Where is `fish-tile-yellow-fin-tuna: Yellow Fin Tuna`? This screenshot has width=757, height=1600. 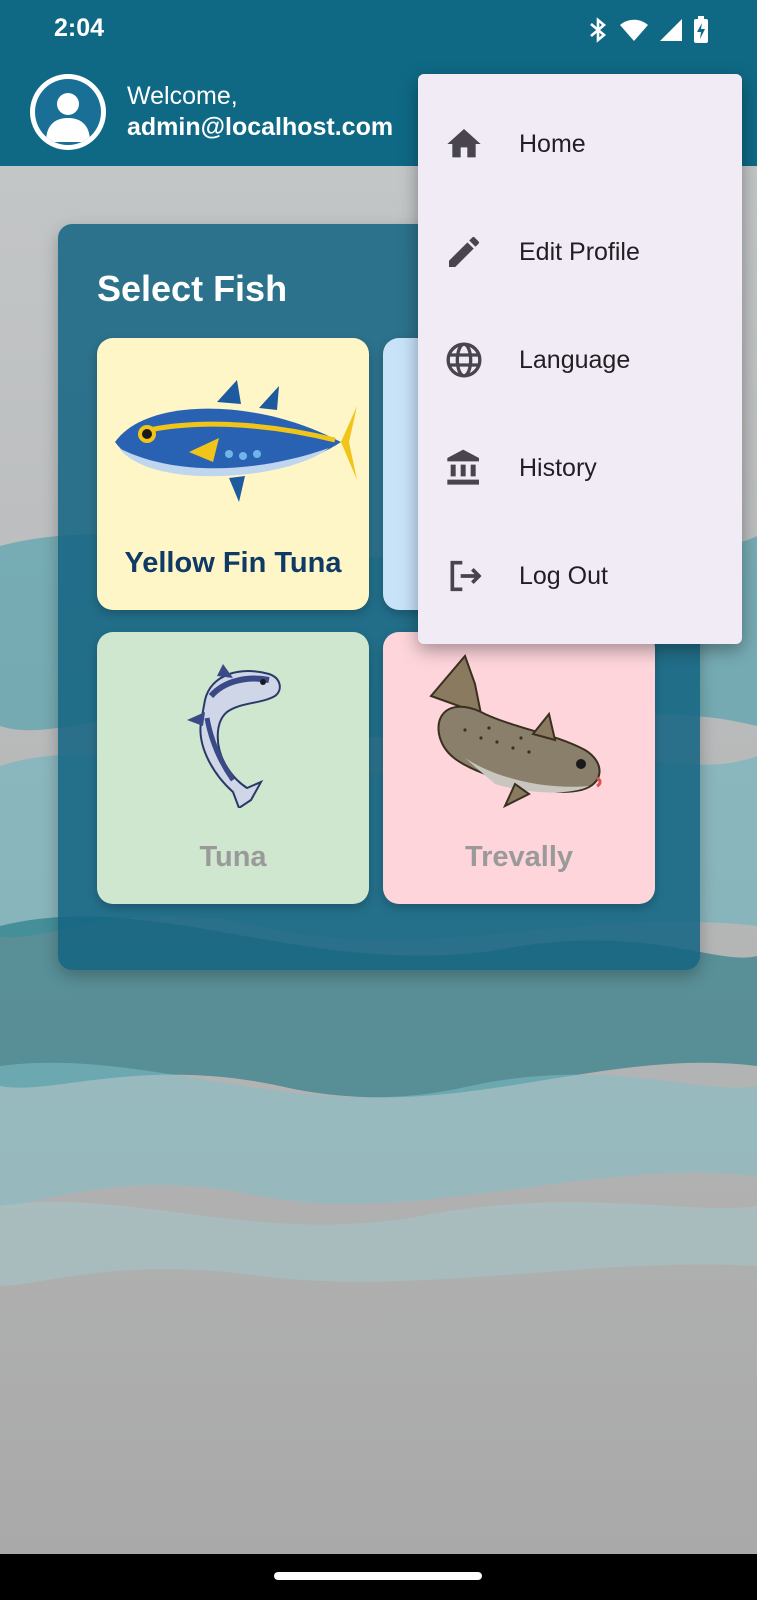 fish-tile-yellow-fin-tuna: Yellow Fin Tuna is located at coordinates (233, 474).